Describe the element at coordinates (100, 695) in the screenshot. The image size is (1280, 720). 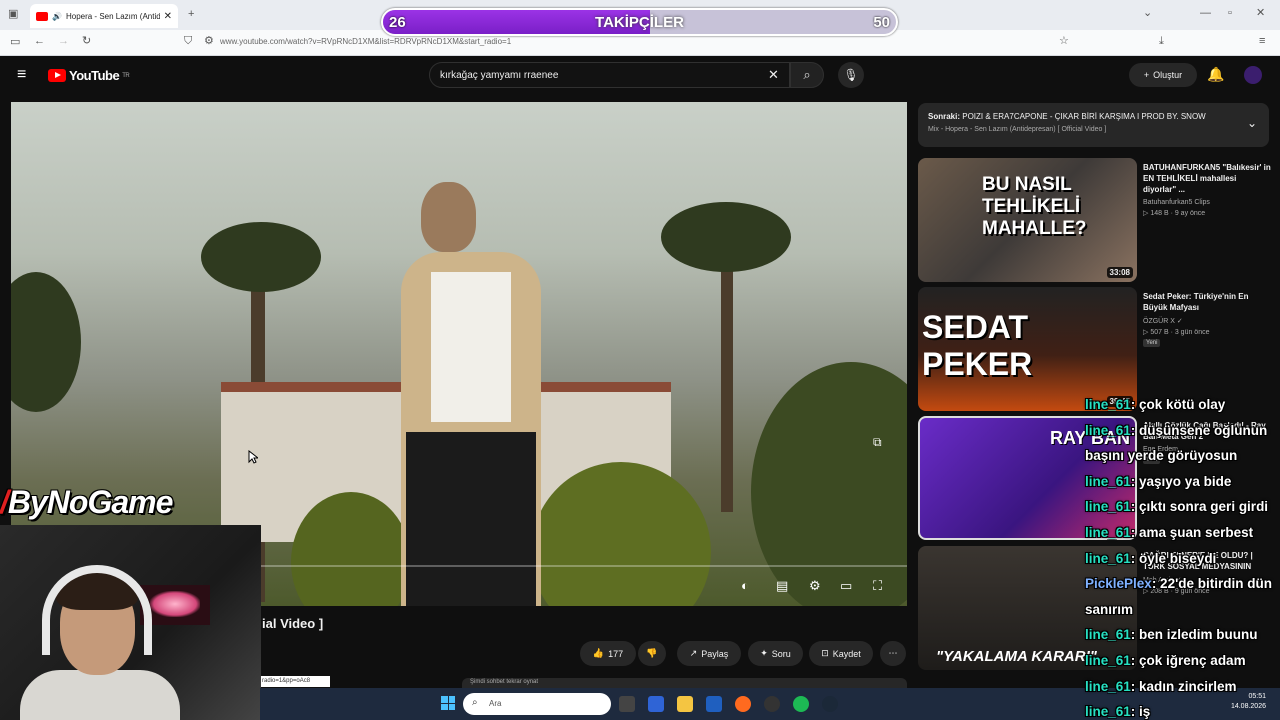
I see `streamer-shirt` at that location.